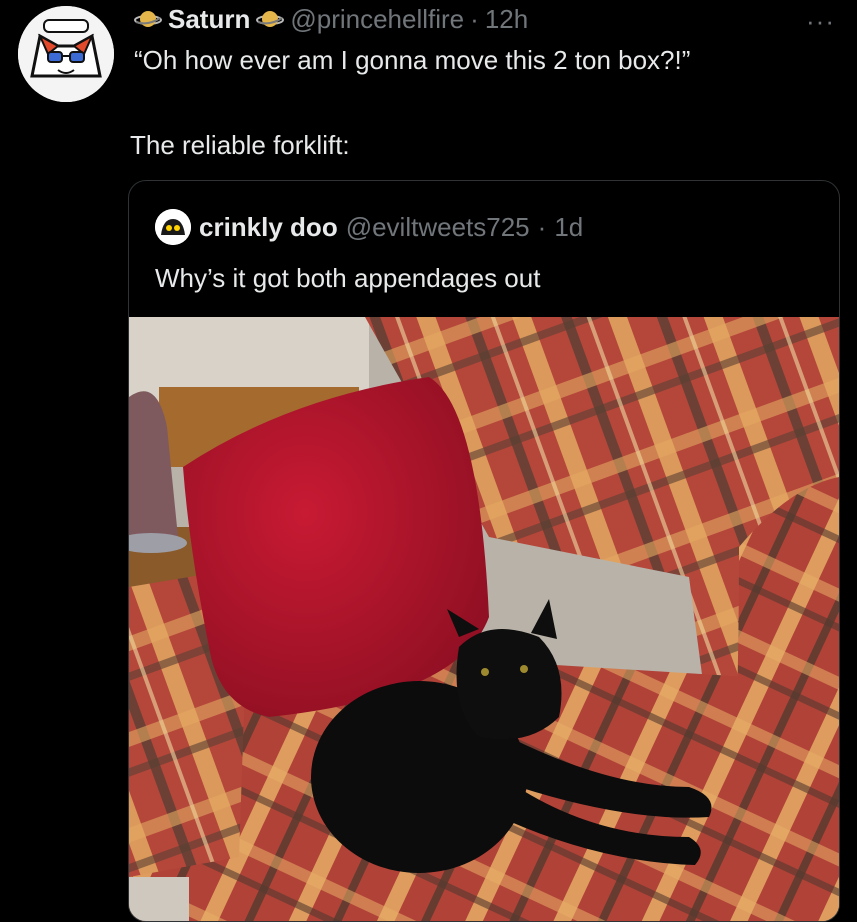 The width and height of the screenshot is (857, 922). I want to click on quoted-author-avatar, so click(173, 227).